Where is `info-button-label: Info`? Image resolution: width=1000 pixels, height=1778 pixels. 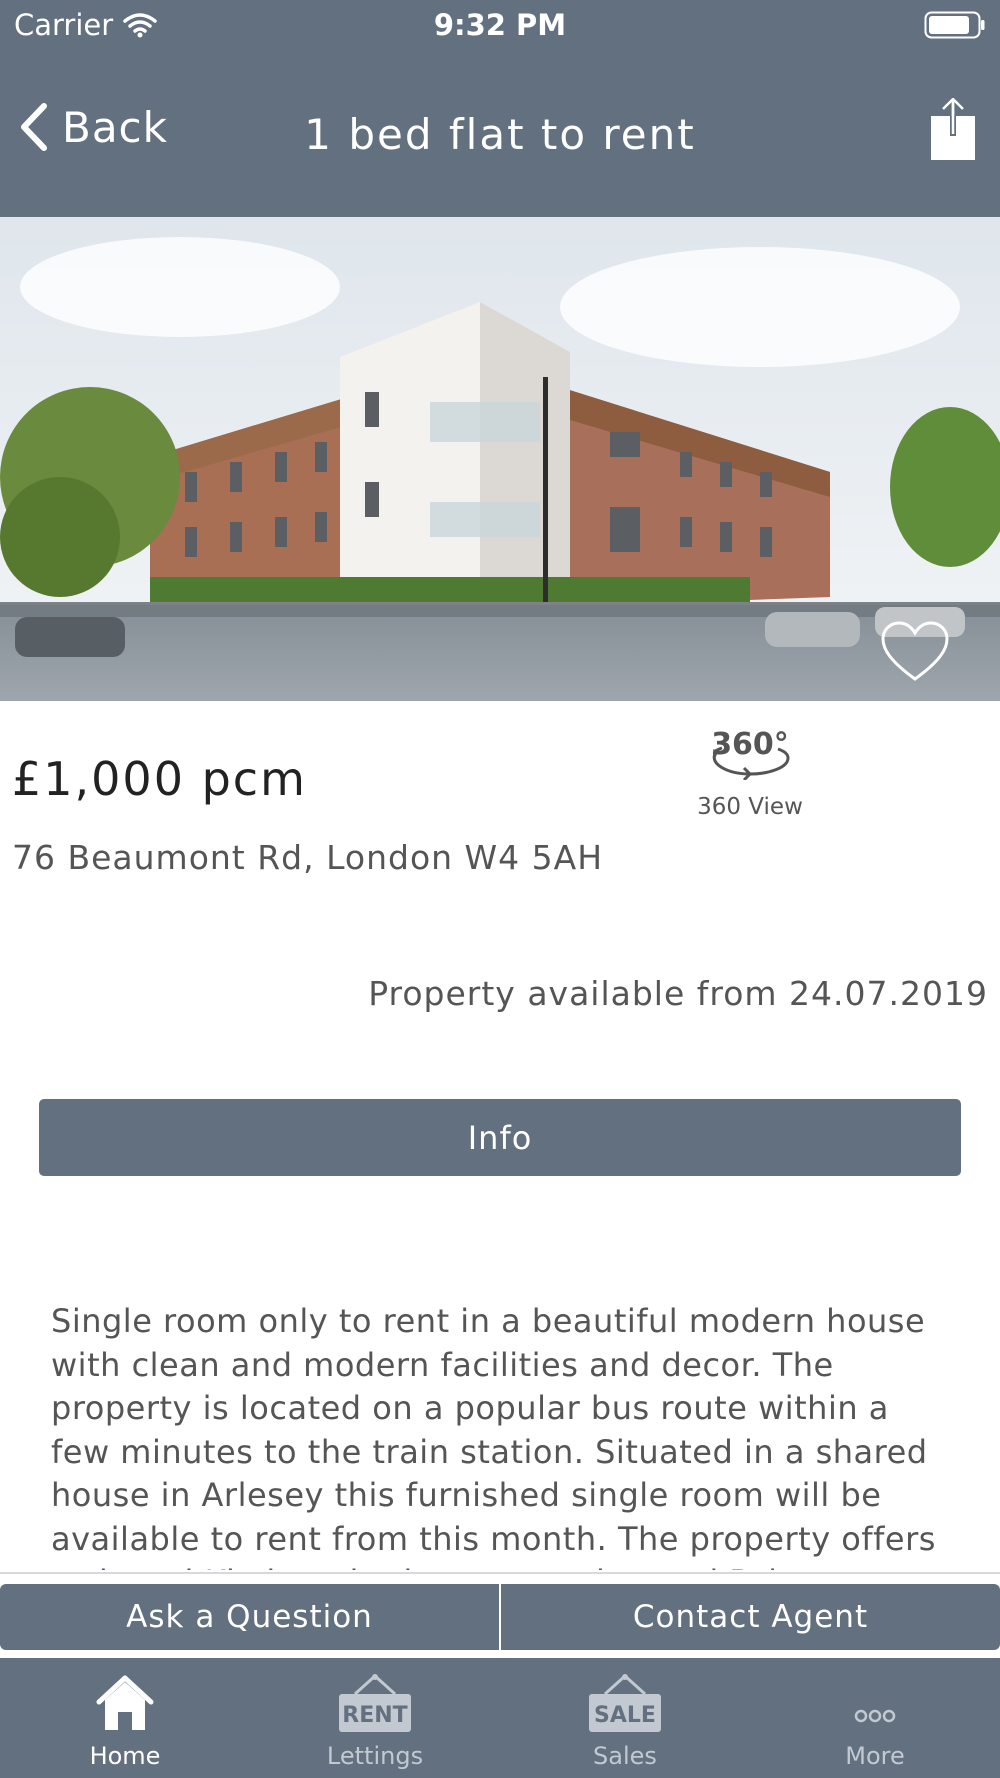 info-button-label: Info is located at coordinates (500, 1137).